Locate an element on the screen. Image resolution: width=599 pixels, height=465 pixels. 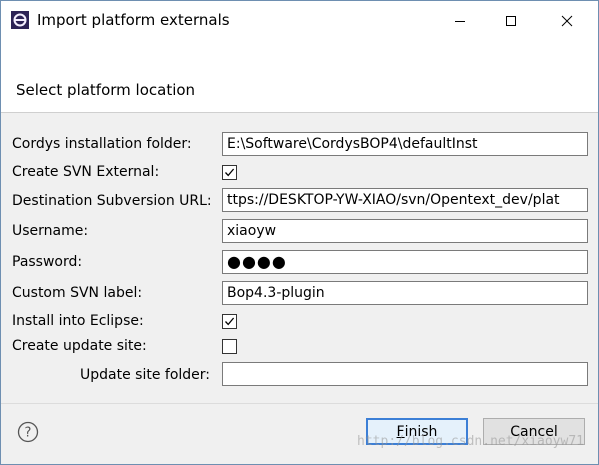
minimize-button is located at coordinates (460, 20).